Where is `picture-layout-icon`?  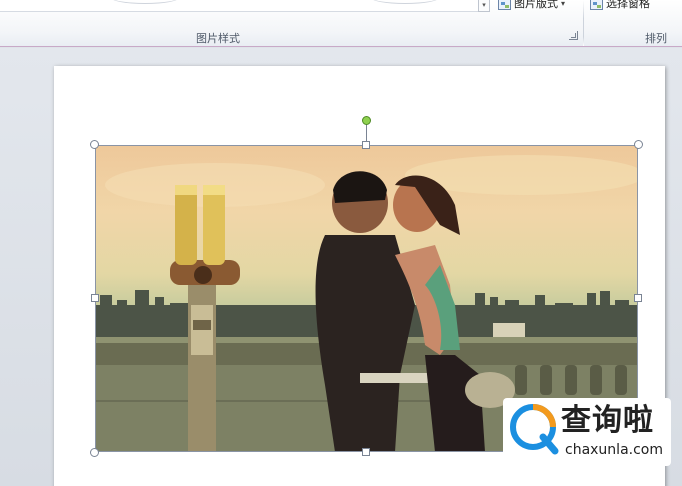 picture-layout-icon is located at coordinates (504, 5).